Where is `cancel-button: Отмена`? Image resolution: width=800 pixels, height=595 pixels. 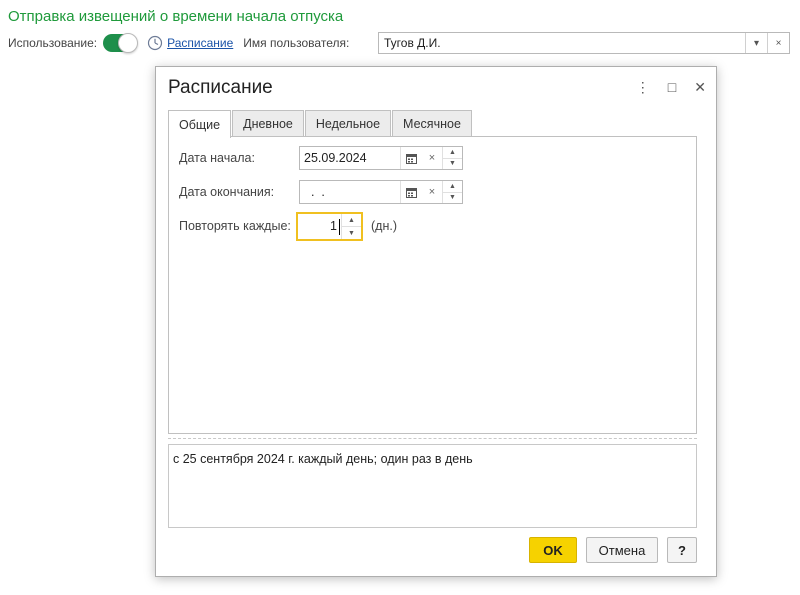
cancel-button: Отмена is located at coordinates (622, 550).